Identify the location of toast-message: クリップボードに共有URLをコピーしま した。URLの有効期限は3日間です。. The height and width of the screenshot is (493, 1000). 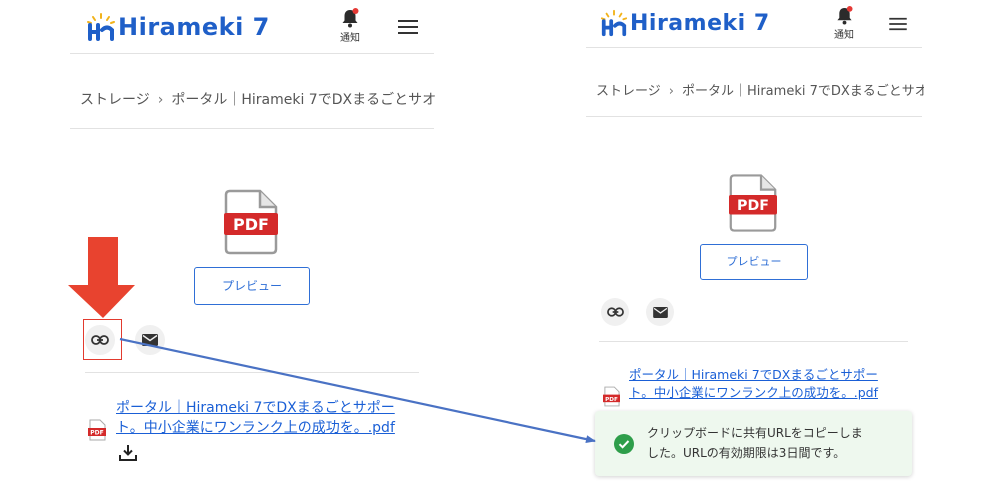
(755, 443).